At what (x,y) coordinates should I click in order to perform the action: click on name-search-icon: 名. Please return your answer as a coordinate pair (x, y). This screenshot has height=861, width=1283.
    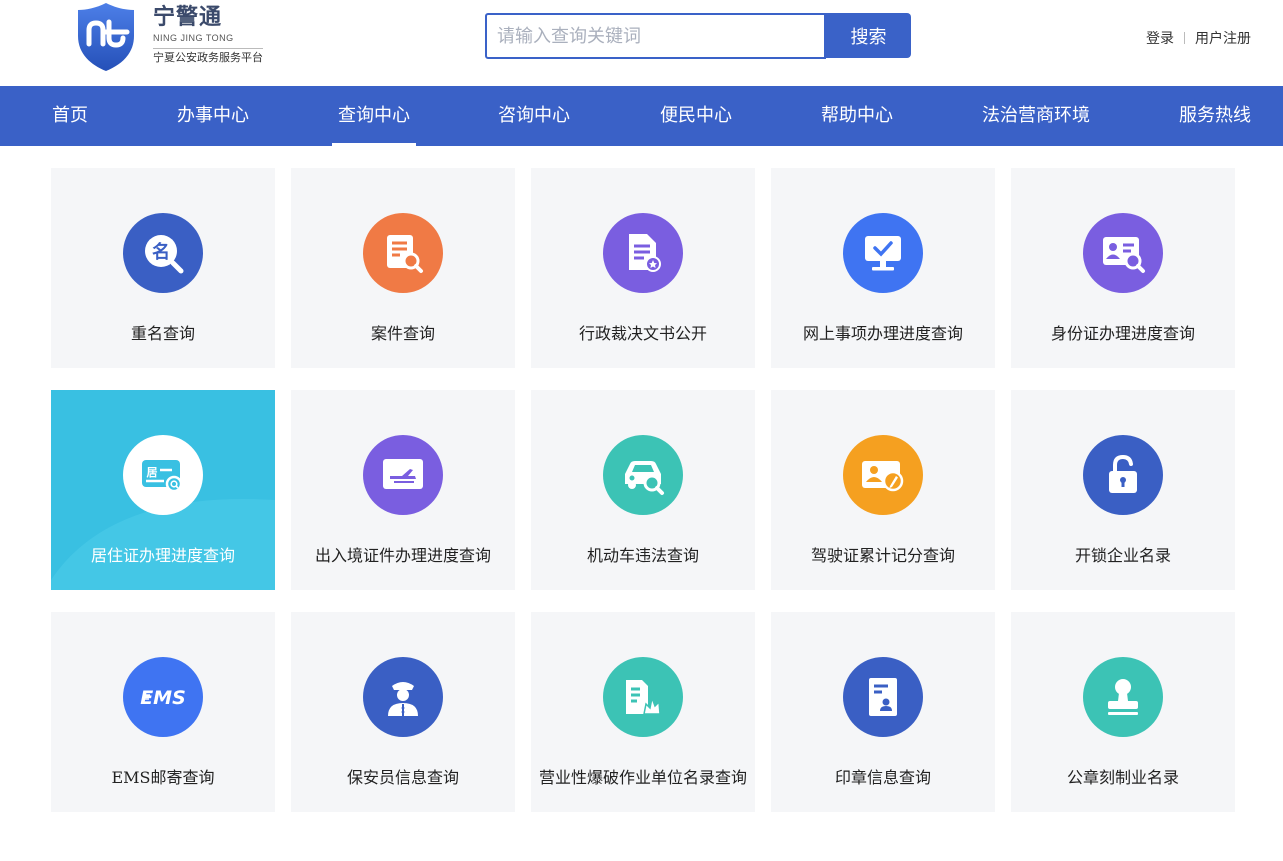
    Looking at the image, I should click on (164, 254).